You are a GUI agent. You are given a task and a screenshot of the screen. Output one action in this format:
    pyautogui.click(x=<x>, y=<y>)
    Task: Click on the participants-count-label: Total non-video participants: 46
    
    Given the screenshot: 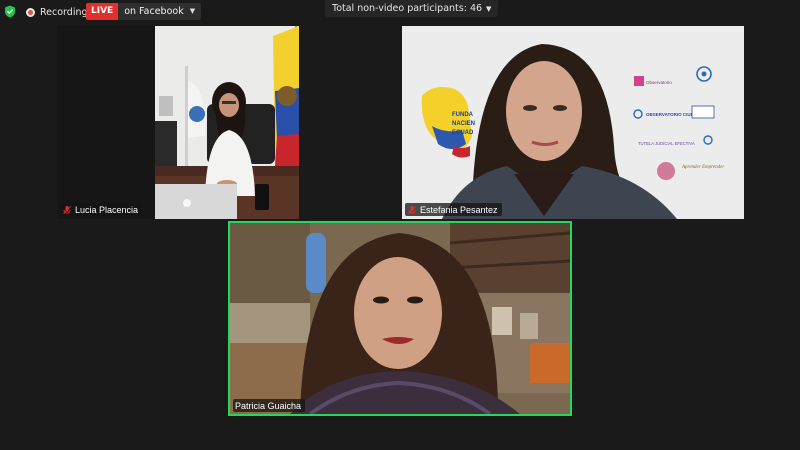 What is the action you would take?
    pyautogui.click(x=407, y=8)
    